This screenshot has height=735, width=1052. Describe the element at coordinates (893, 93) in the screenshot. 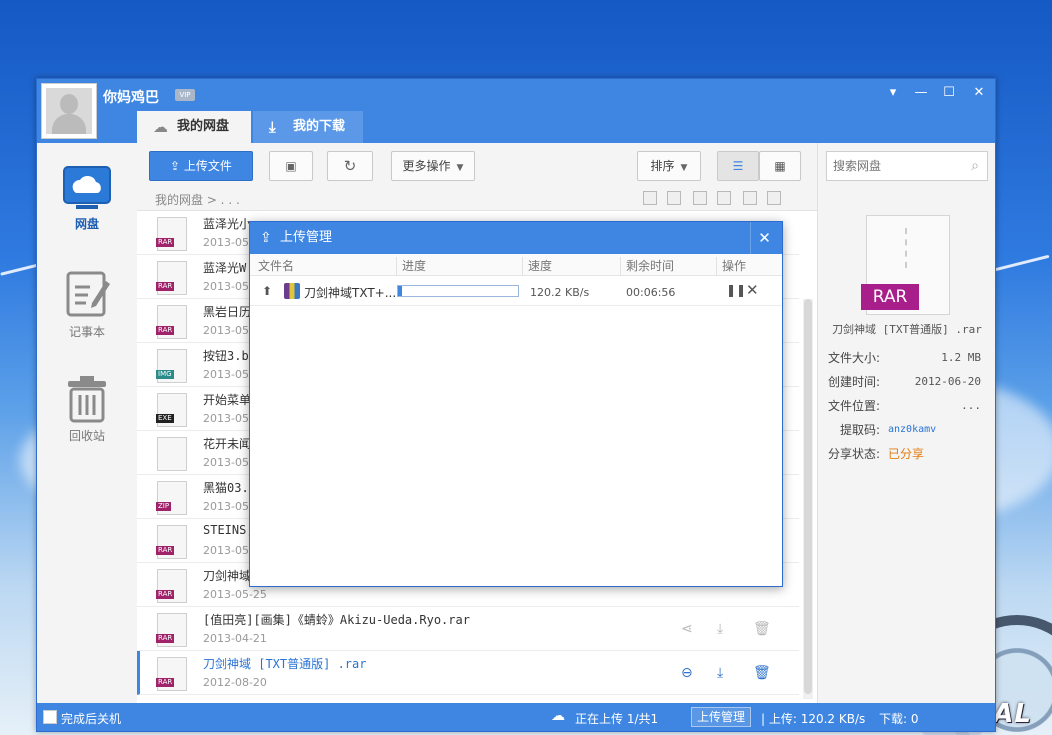

I see `menu-dropdown-button: ▾` at that location.